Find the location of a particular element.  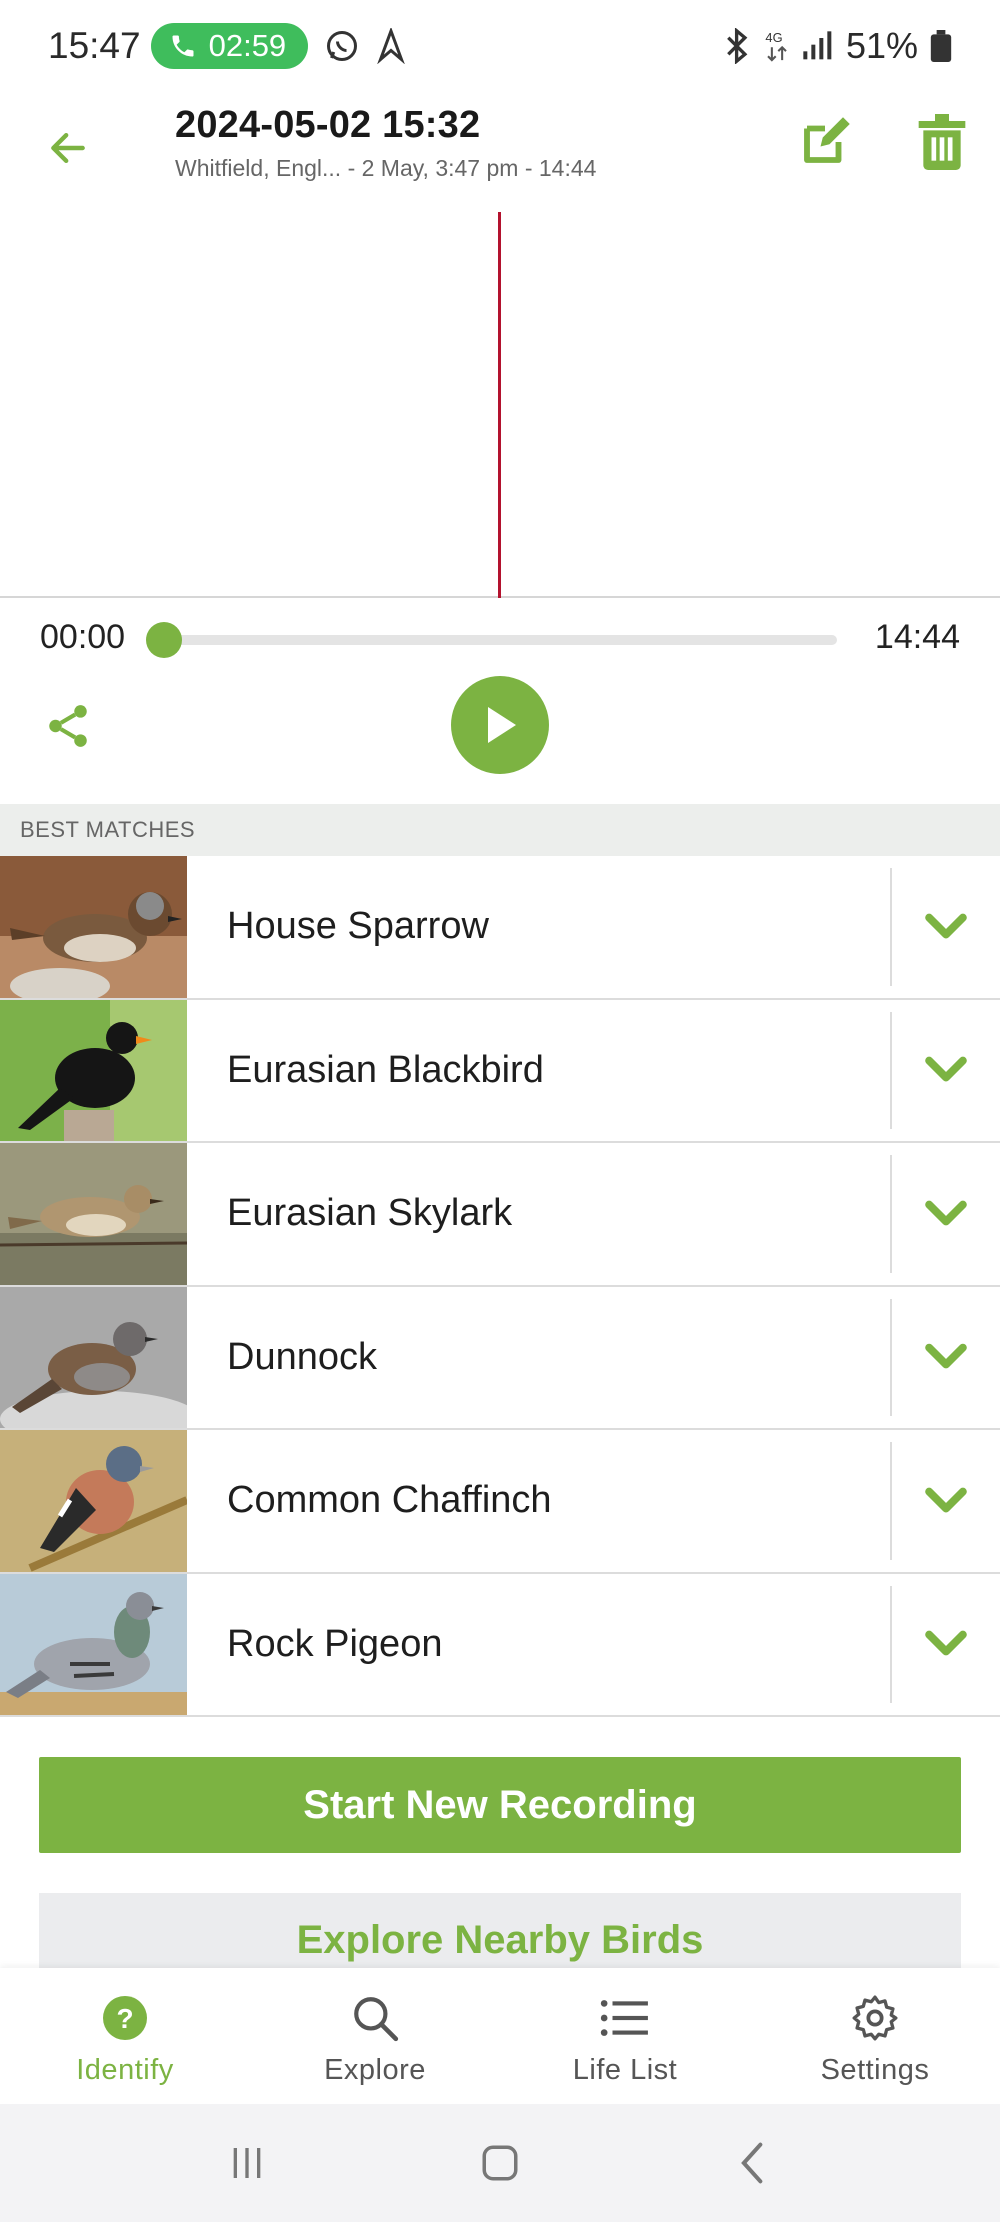

nav-settings: Settings is located at coordinates (875, 2036).